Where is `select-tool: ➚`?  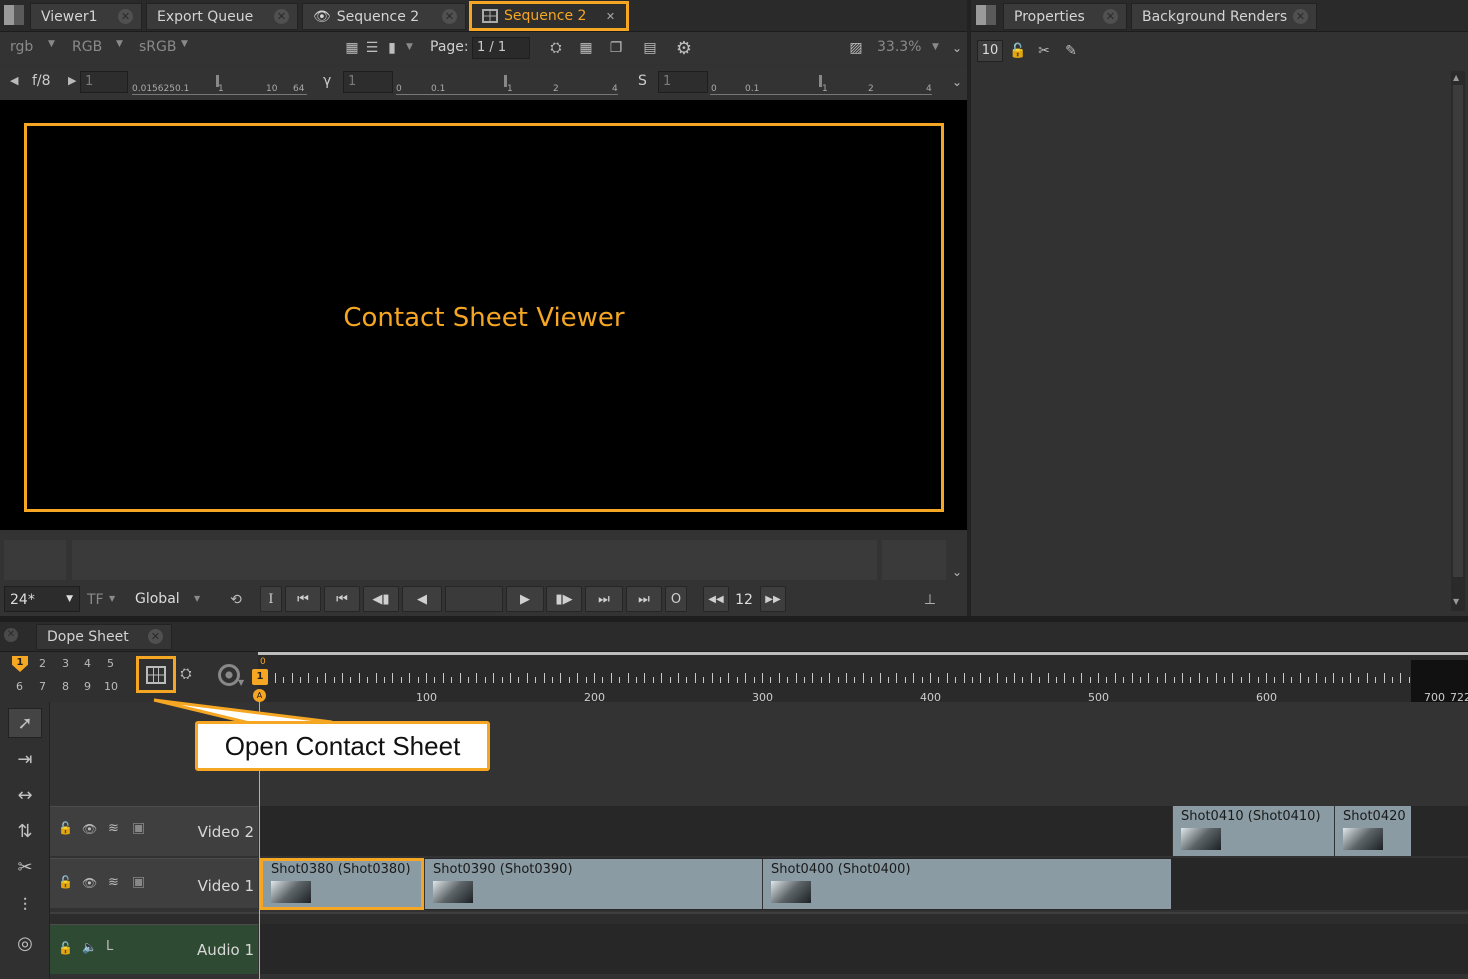 select-tool: ➚ is located at coordinates (25, 723).